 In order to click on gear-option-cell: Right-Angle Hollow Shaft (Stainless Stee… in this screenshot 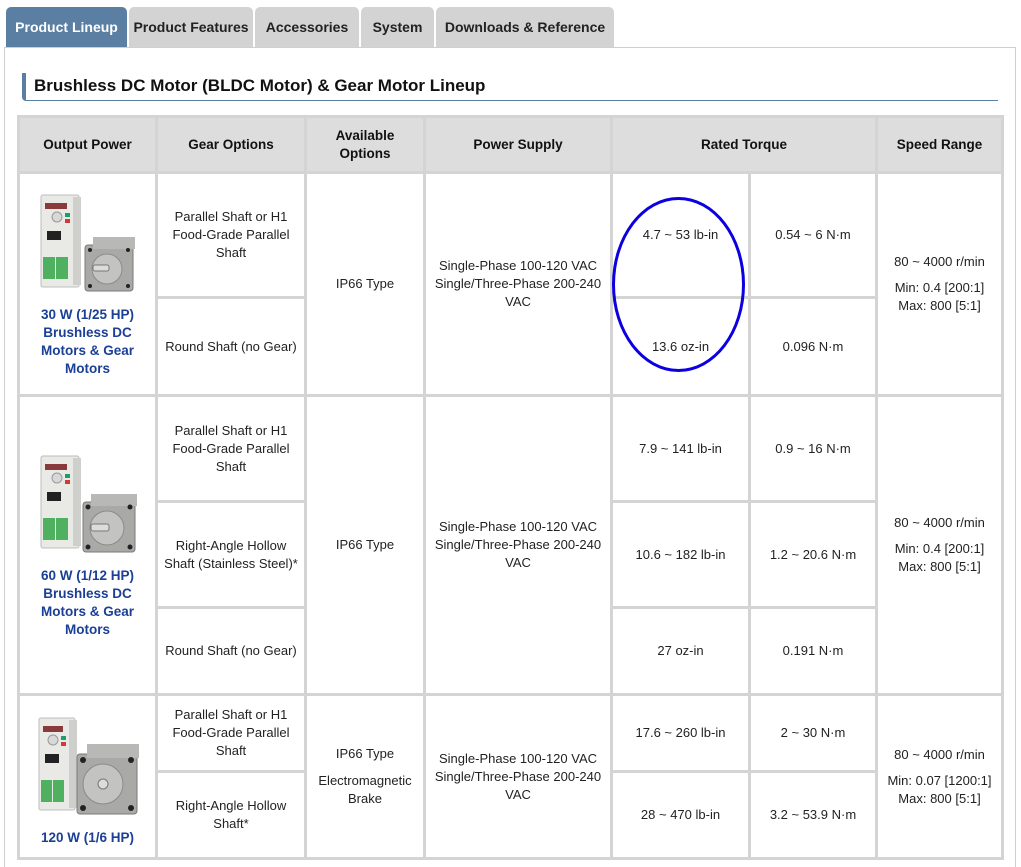, I will do `click(231, 554)`.